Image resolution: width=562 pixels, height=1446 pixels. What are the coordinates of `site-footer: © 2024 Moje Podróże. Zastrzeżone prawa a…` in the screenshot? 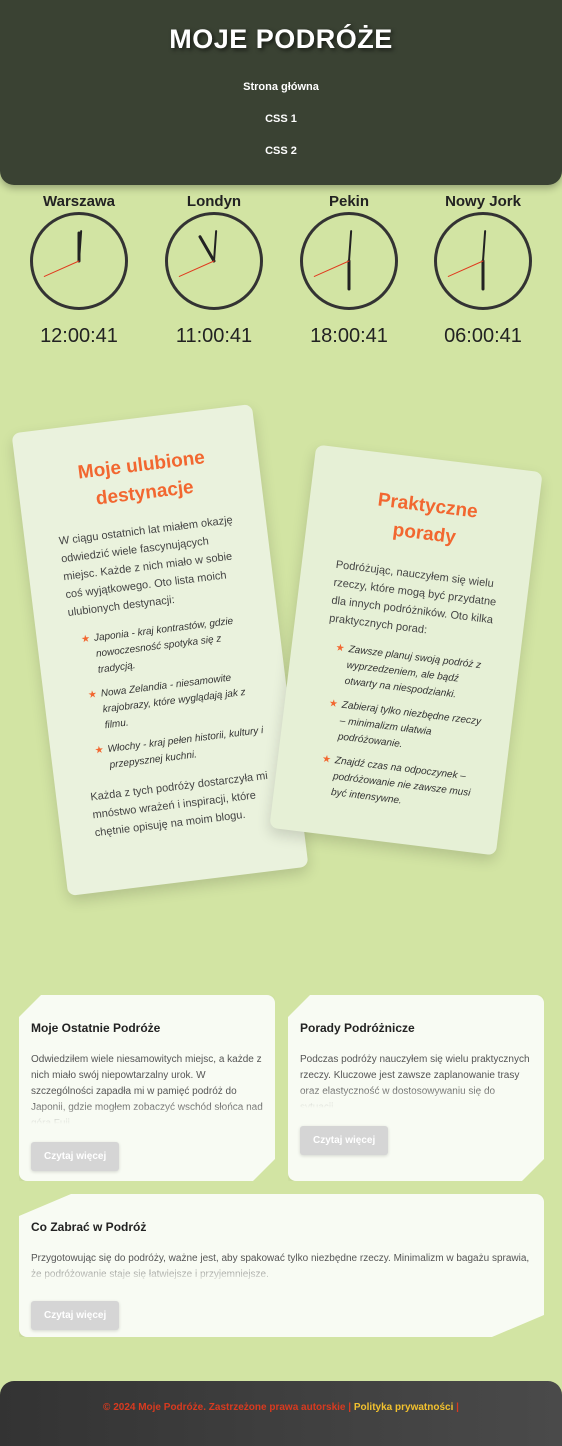 It's located at (281, 1413).